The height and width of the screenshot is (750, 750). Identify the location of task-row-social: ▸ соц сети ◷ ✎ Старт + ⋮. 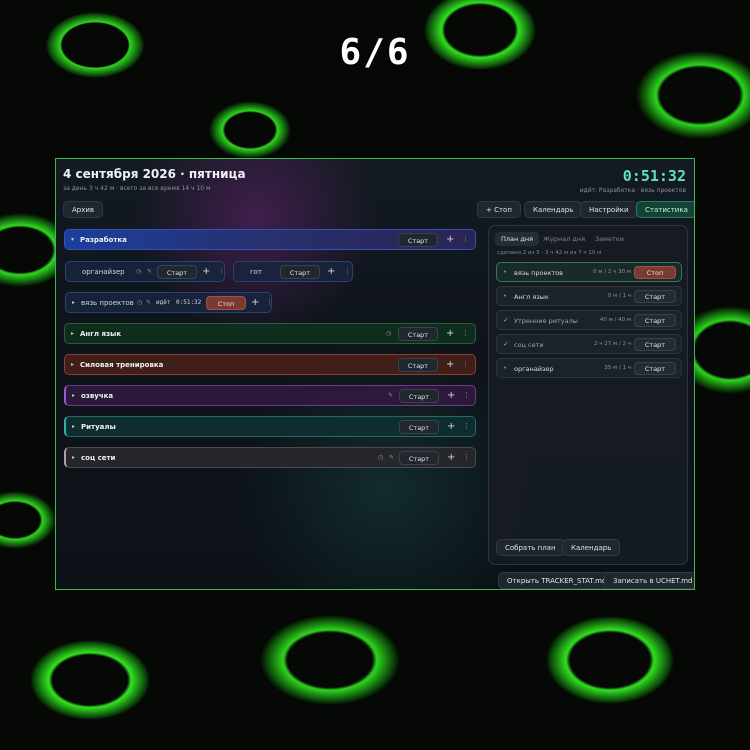
(270, 457).